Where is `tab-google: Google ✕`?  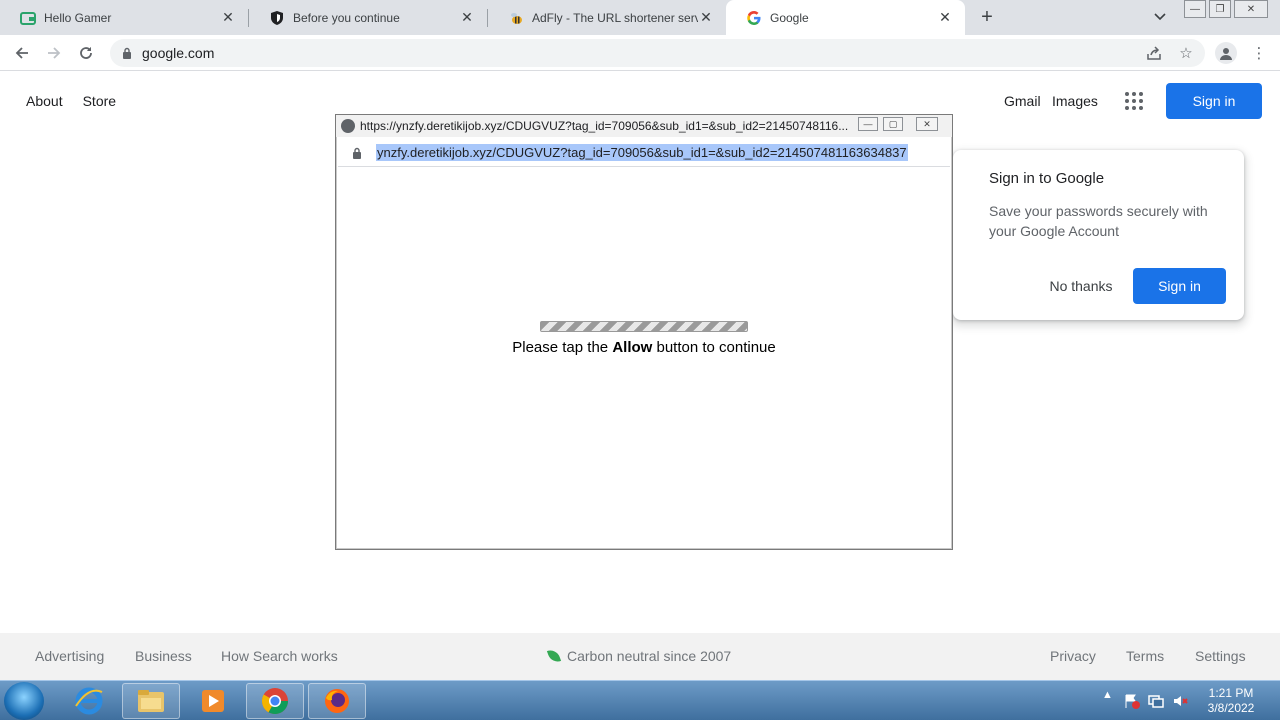
tab-google: Google ✕ is located at coordinates (845, 17).